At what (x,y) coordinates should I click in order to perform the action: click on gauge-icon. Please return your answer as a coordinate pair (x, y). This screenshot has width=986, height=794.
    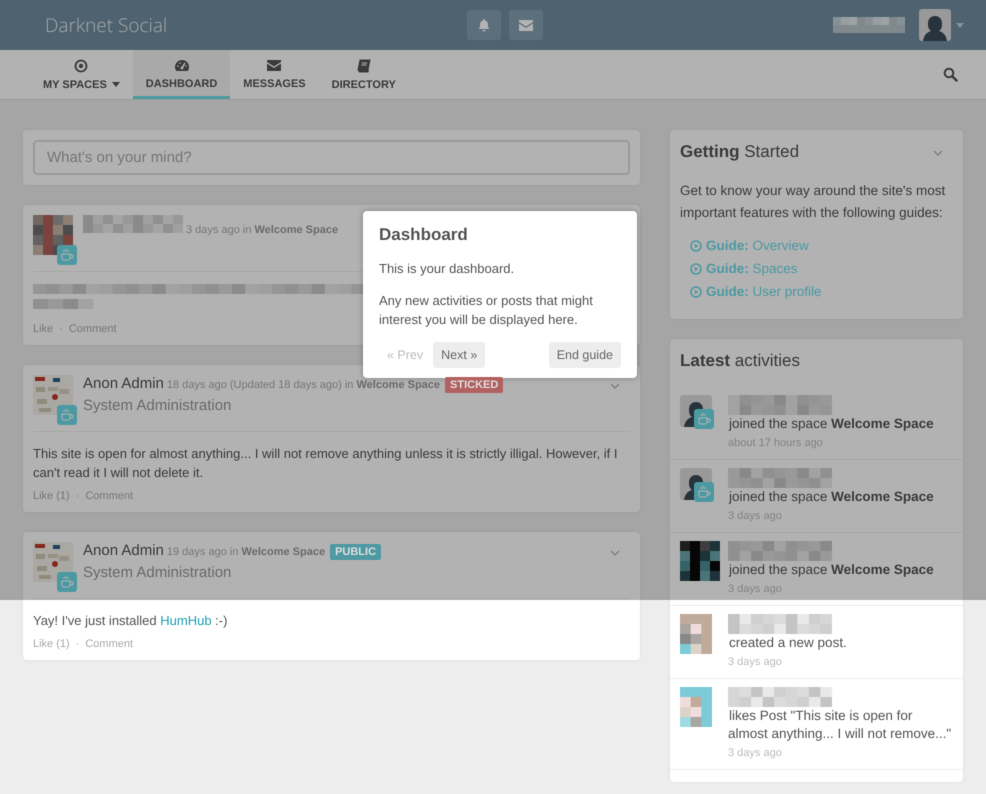
    Looking at the image, I should click on (182, 65).